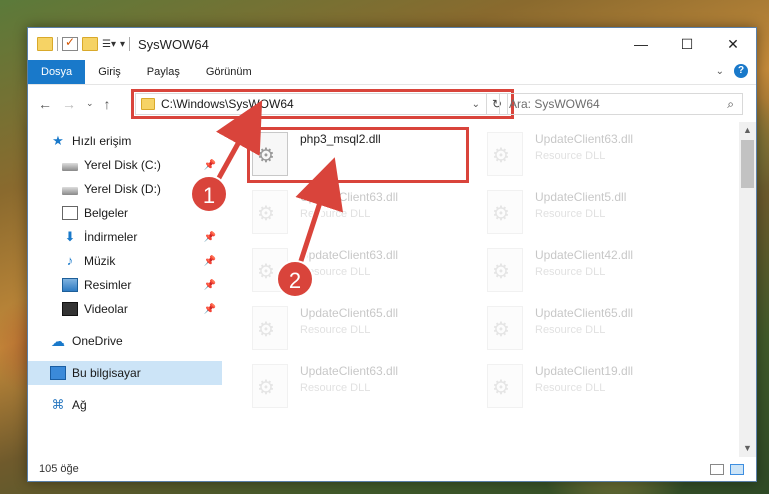 The width and height of the screenshot is (769, 494). Describe the element at coordinates (277, 186) in the screenshot. I see `annotation-arrows` at that location.